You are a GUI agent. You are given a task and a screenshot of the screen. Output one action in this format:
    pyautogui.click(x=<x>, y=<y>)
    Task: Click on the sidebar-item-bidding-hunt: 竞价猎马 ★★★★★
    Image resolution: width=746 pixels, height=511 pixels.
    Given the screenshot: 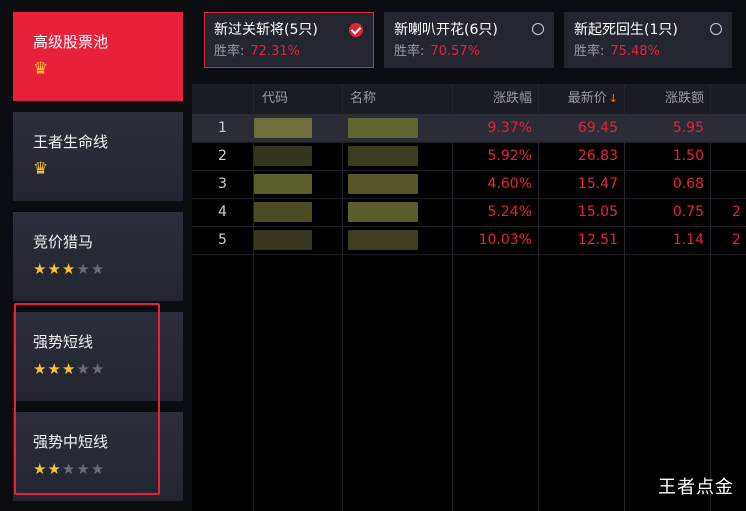 What is the action you would take?
    pyautogui.click(x=98, y=256)
    